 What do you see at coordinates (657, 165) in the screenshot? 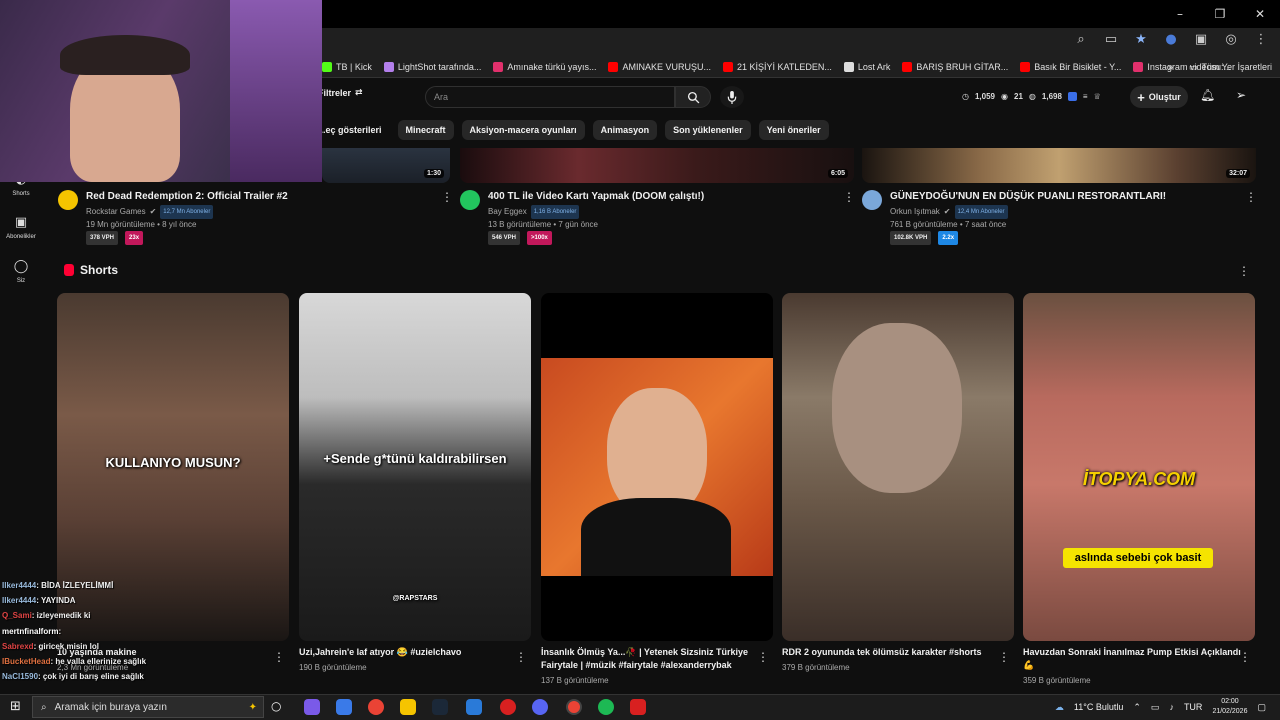
I see `video-thumbnail: 6:05` at bounding box center [657, 165].